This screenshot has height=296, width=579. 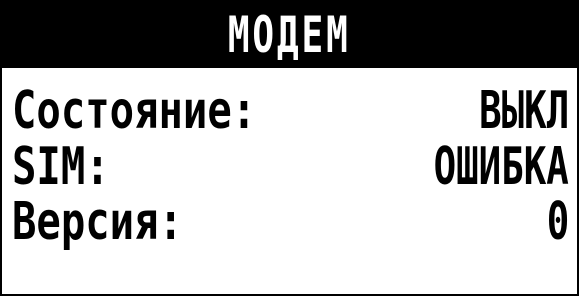 I want to click on sim-value: ОШИБКА, so click(x=501, y=167).